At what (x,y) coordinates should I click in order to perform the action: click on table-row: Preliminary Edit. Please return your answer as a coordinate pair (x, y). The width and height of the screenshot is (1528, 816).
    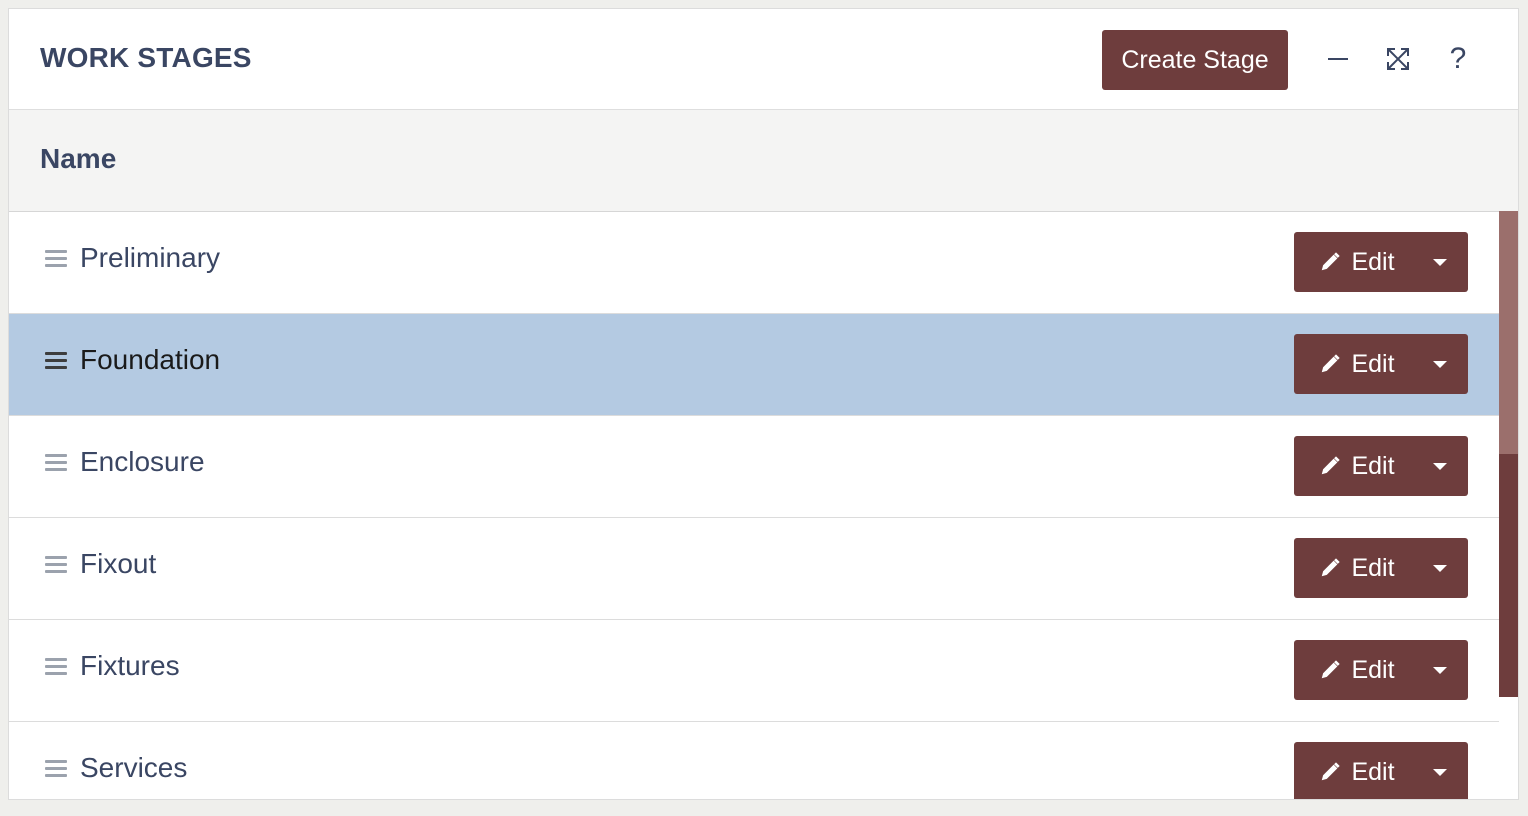
    Looking at the image, I should click on (754, 263).